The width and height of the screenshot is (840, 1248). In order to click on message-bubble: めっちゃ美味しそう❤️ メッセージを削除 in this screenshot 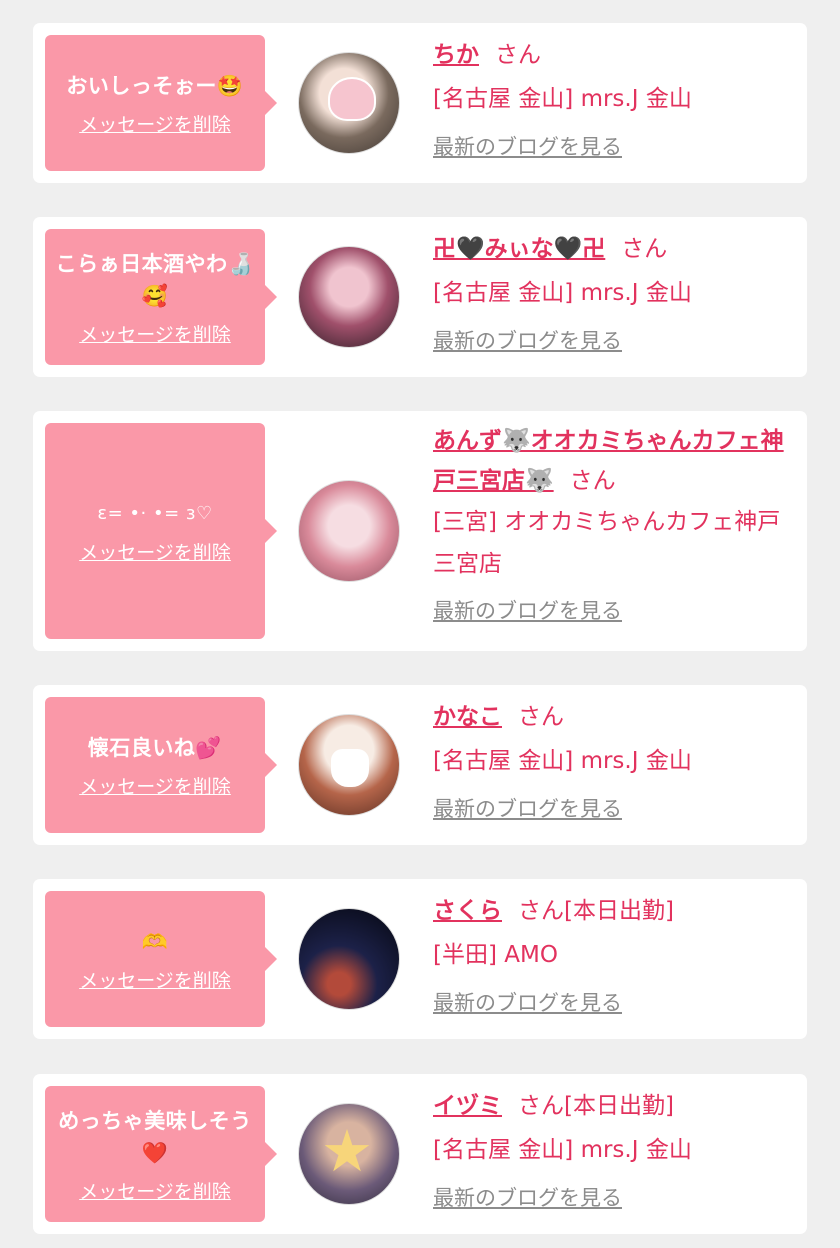, I will do `click(161, 1154)`.